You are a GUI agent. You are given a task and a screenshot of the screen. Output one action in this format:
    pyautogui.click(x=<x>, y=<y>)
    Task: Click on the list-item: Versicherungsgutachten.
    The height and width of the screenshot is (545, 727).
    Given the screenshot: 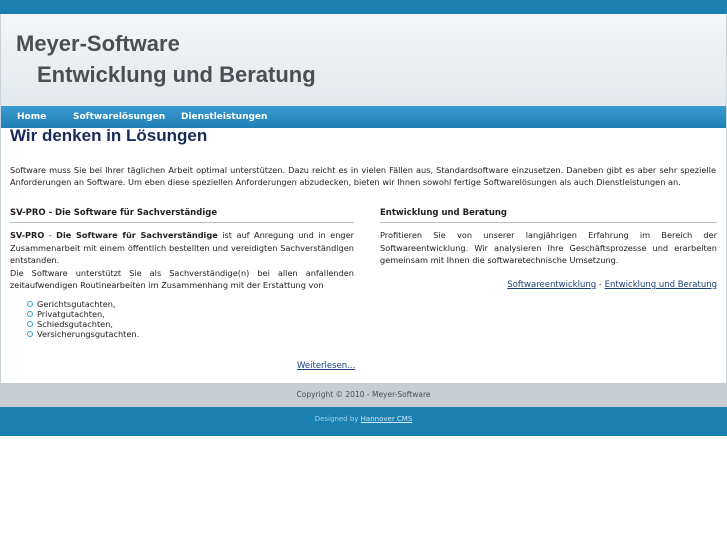 What is the action you would take?
    pyautogui.click(x=190, y=334)
    